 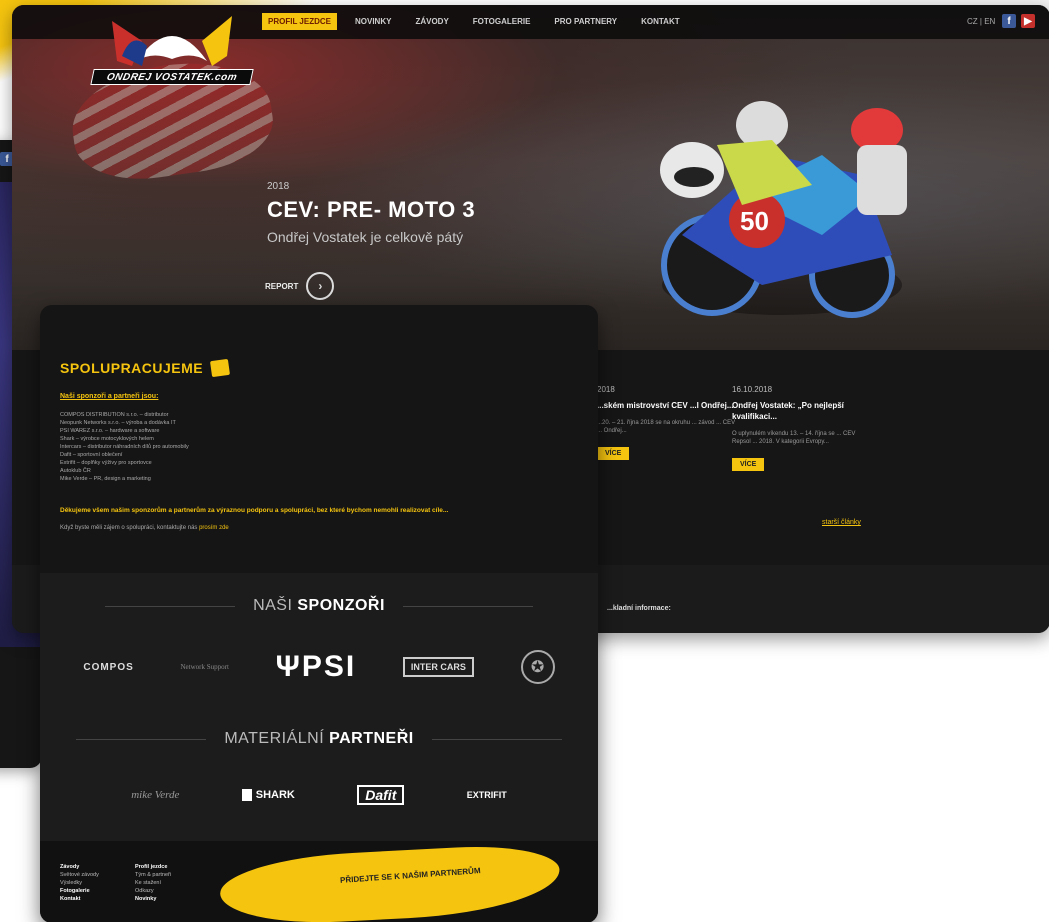 I want to click on sponsor-logo-intercars: INTER CARS, so click(x=438, y=667).